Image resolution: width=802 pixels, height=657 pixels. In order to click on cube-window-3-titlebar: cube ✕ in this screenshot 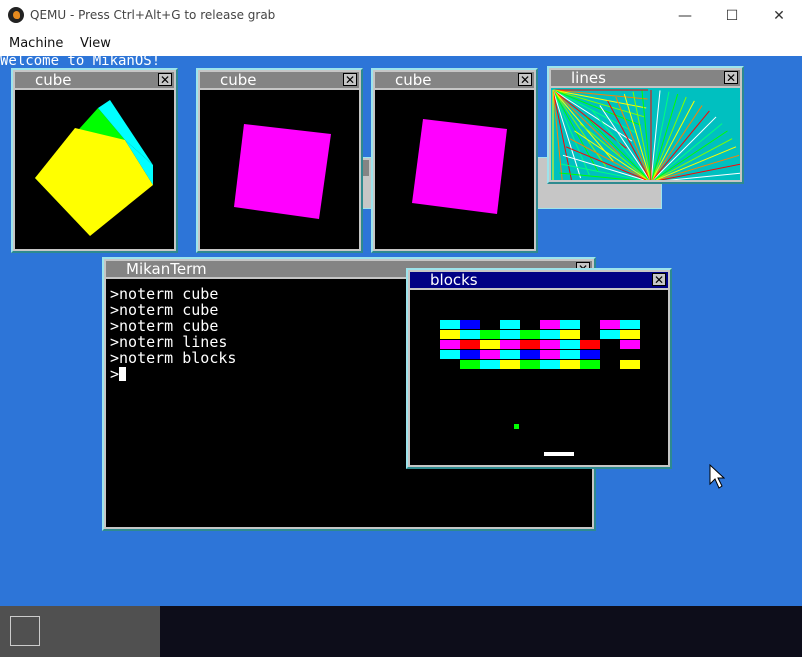, I will do `click(454, 80)`.